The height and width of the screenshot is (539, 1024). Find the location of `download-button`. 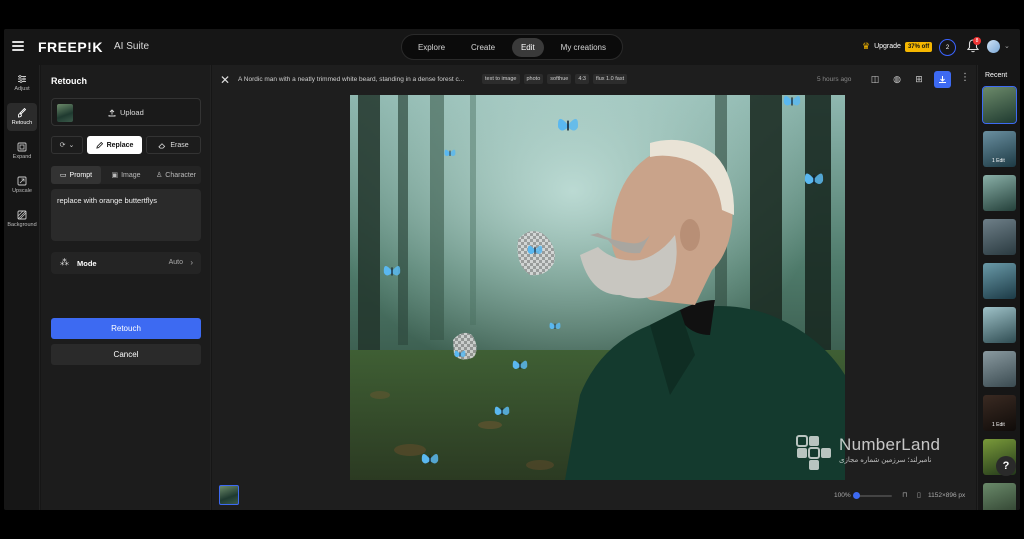

download-button is located at coordinates (942, 79).